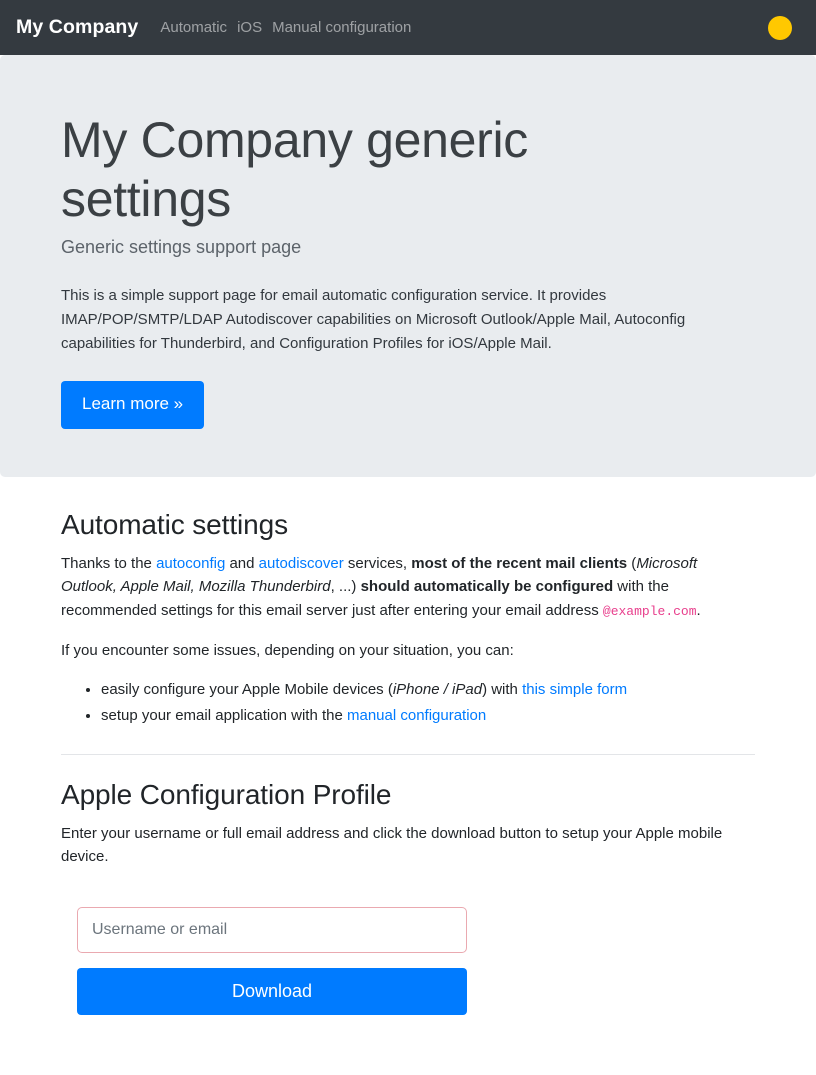  What do you see at coordinates (574, 689) in the screenshot?
I see `simple-form-link: this simple form` at bounding box center [574, 689].